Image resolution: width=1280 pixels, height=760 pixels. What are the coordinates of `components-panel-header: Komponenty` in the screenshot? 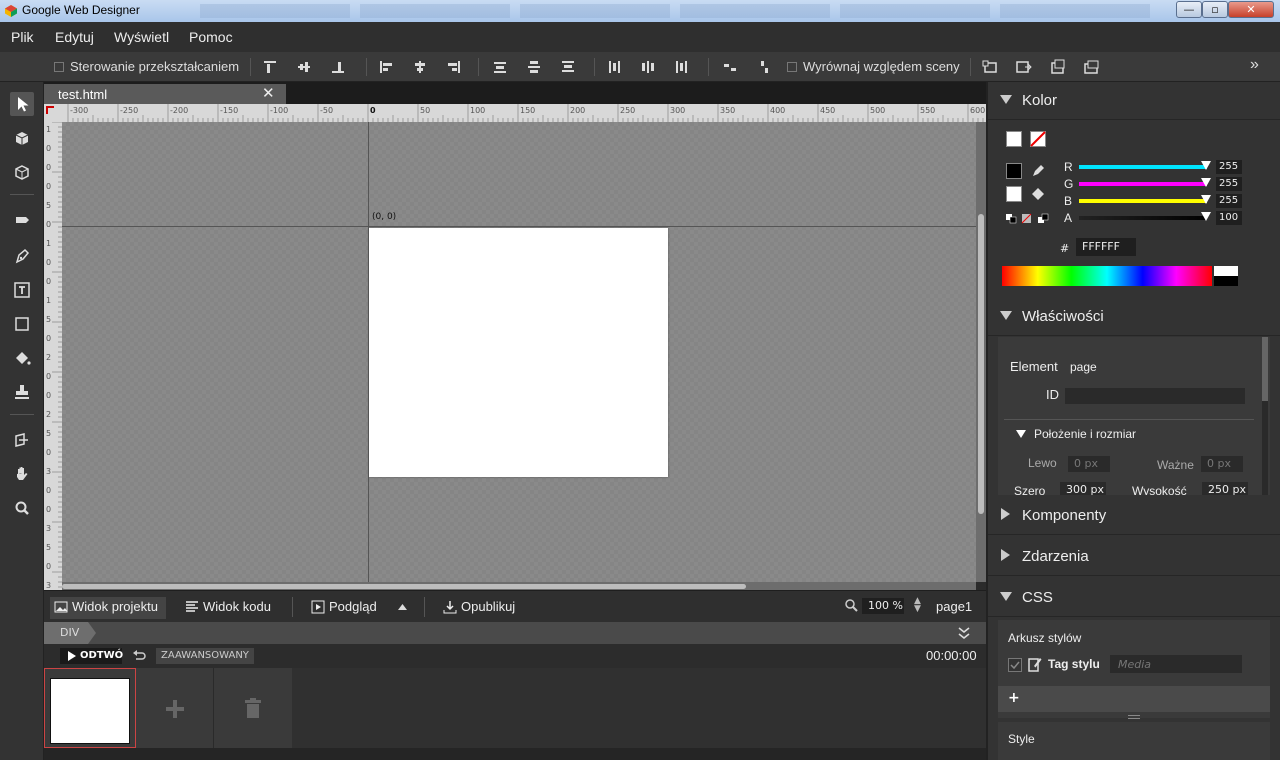 It's located at (1134, 516).